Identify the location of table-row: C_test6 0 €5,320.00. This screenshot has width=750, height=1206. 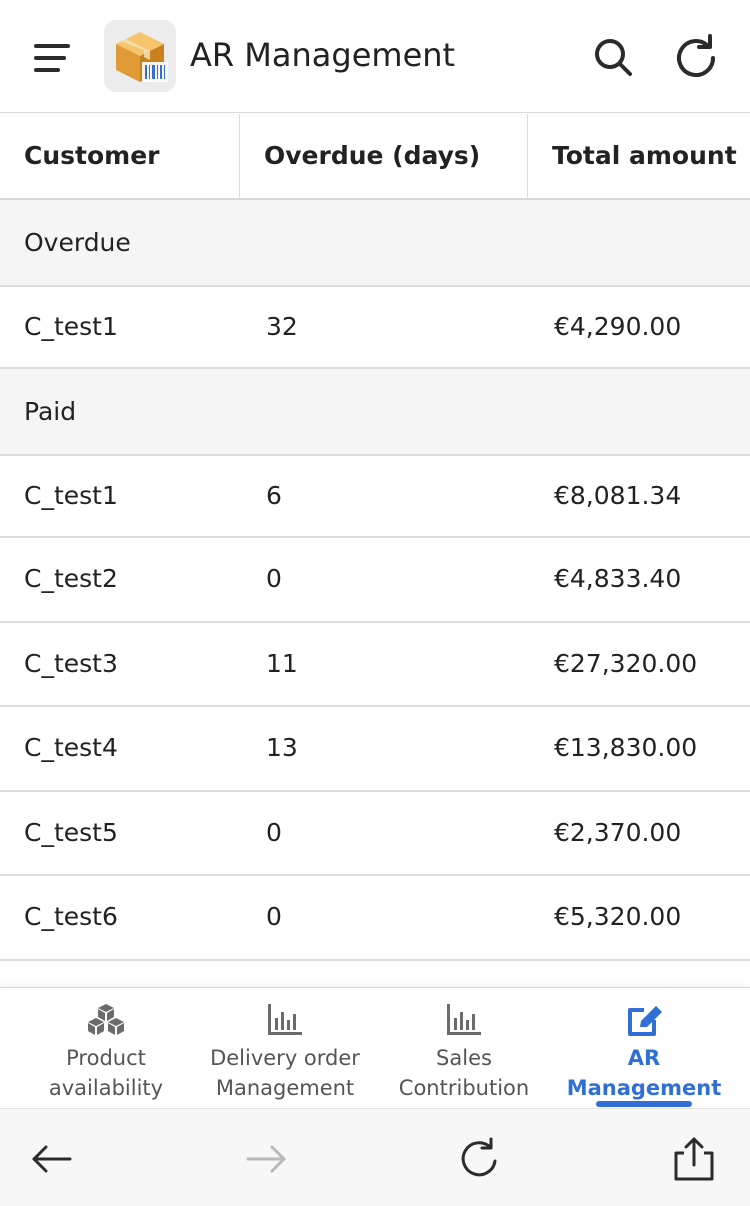
(375, 918).